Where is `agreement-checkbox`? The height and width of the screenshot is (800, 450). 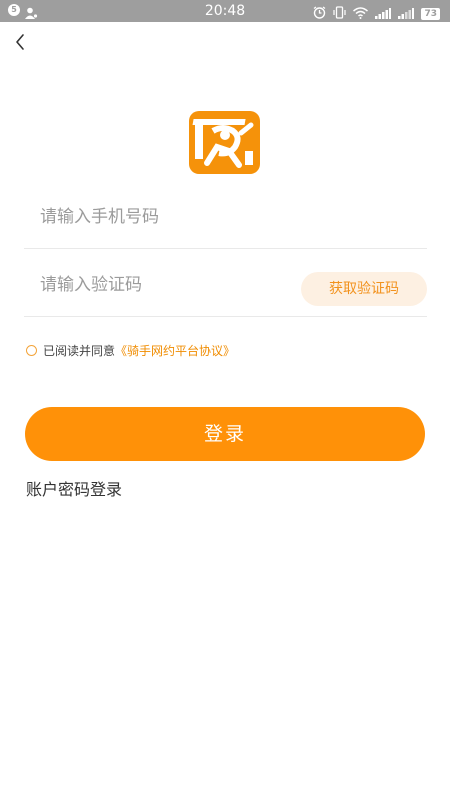 agreement-checkbox is located at coordinates (31, 350).